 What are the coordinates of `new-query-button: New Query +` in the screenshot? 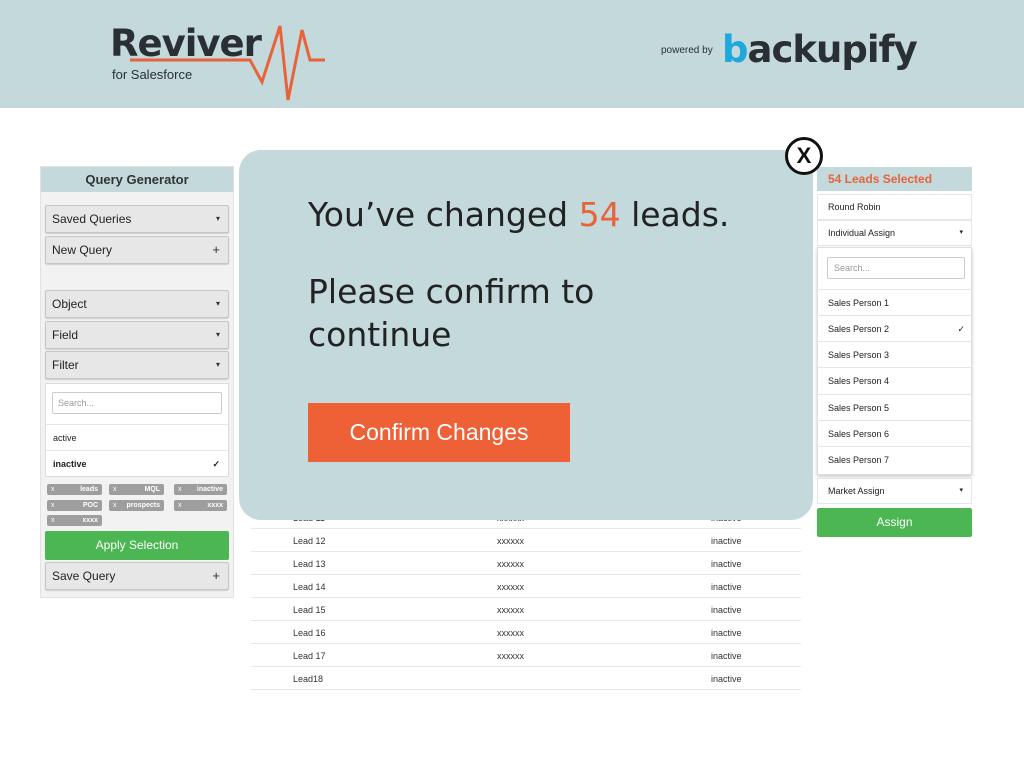 It's located at (137, 250).